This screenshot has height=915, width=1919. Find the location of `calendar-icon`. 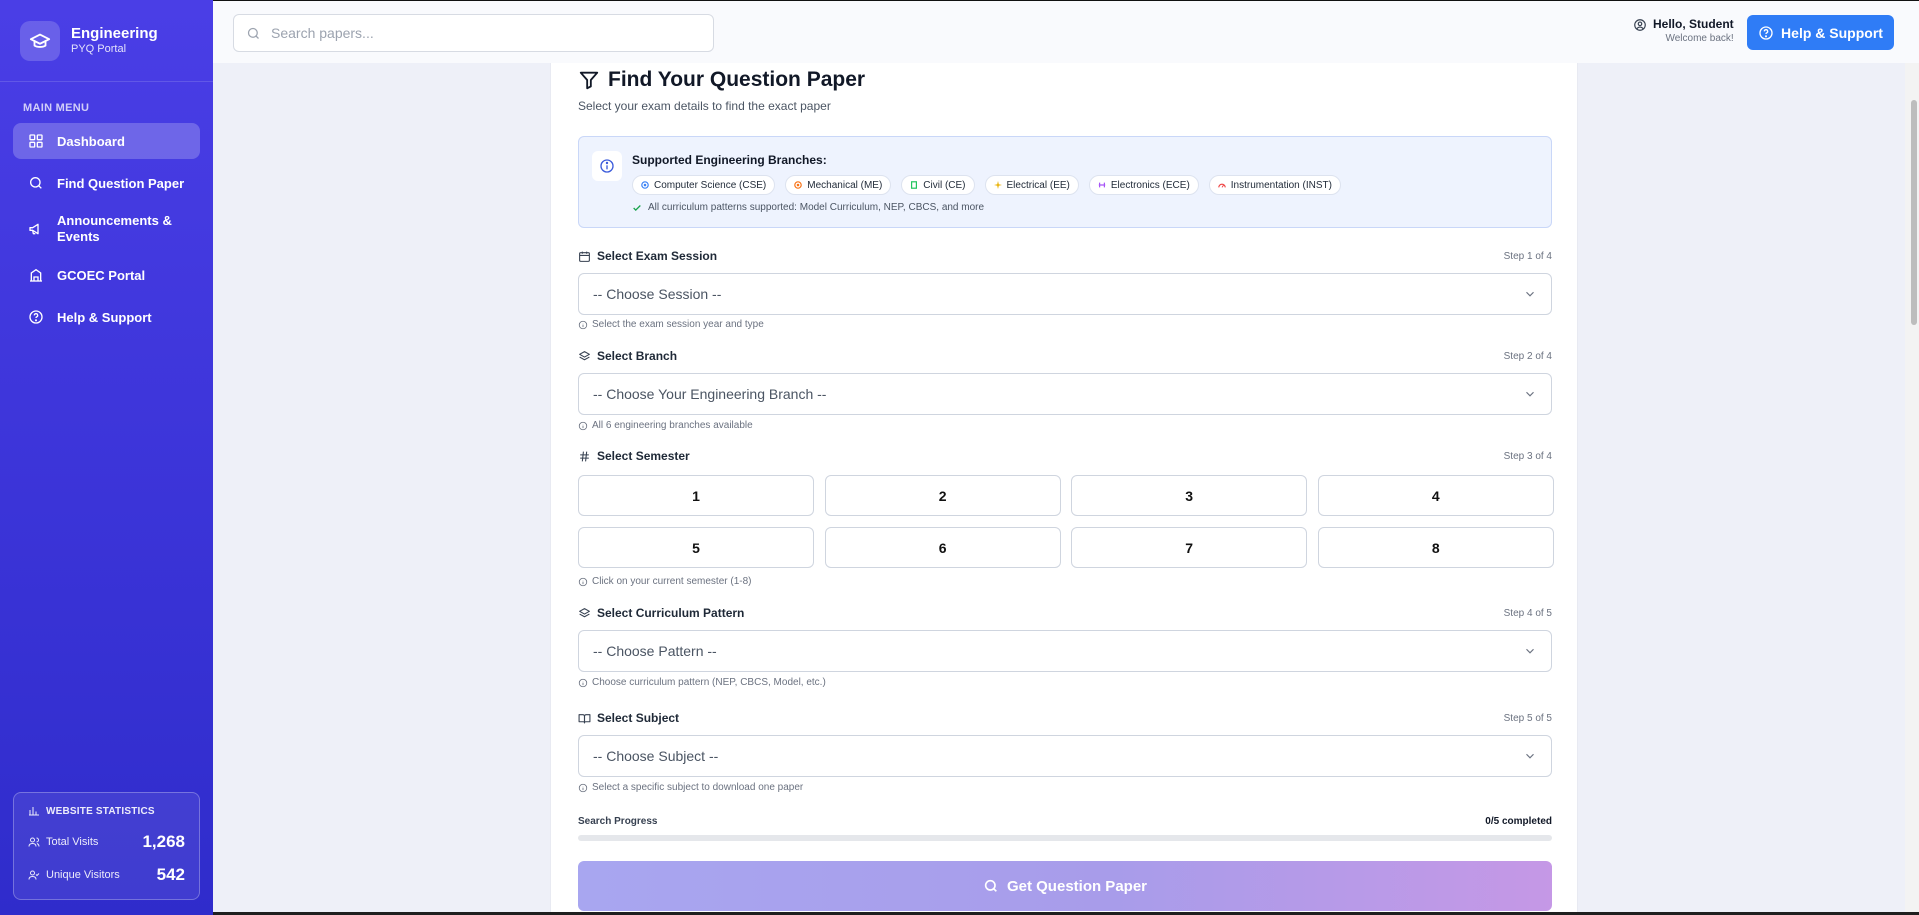

calendar-icon is located at coordinates (584, 256).